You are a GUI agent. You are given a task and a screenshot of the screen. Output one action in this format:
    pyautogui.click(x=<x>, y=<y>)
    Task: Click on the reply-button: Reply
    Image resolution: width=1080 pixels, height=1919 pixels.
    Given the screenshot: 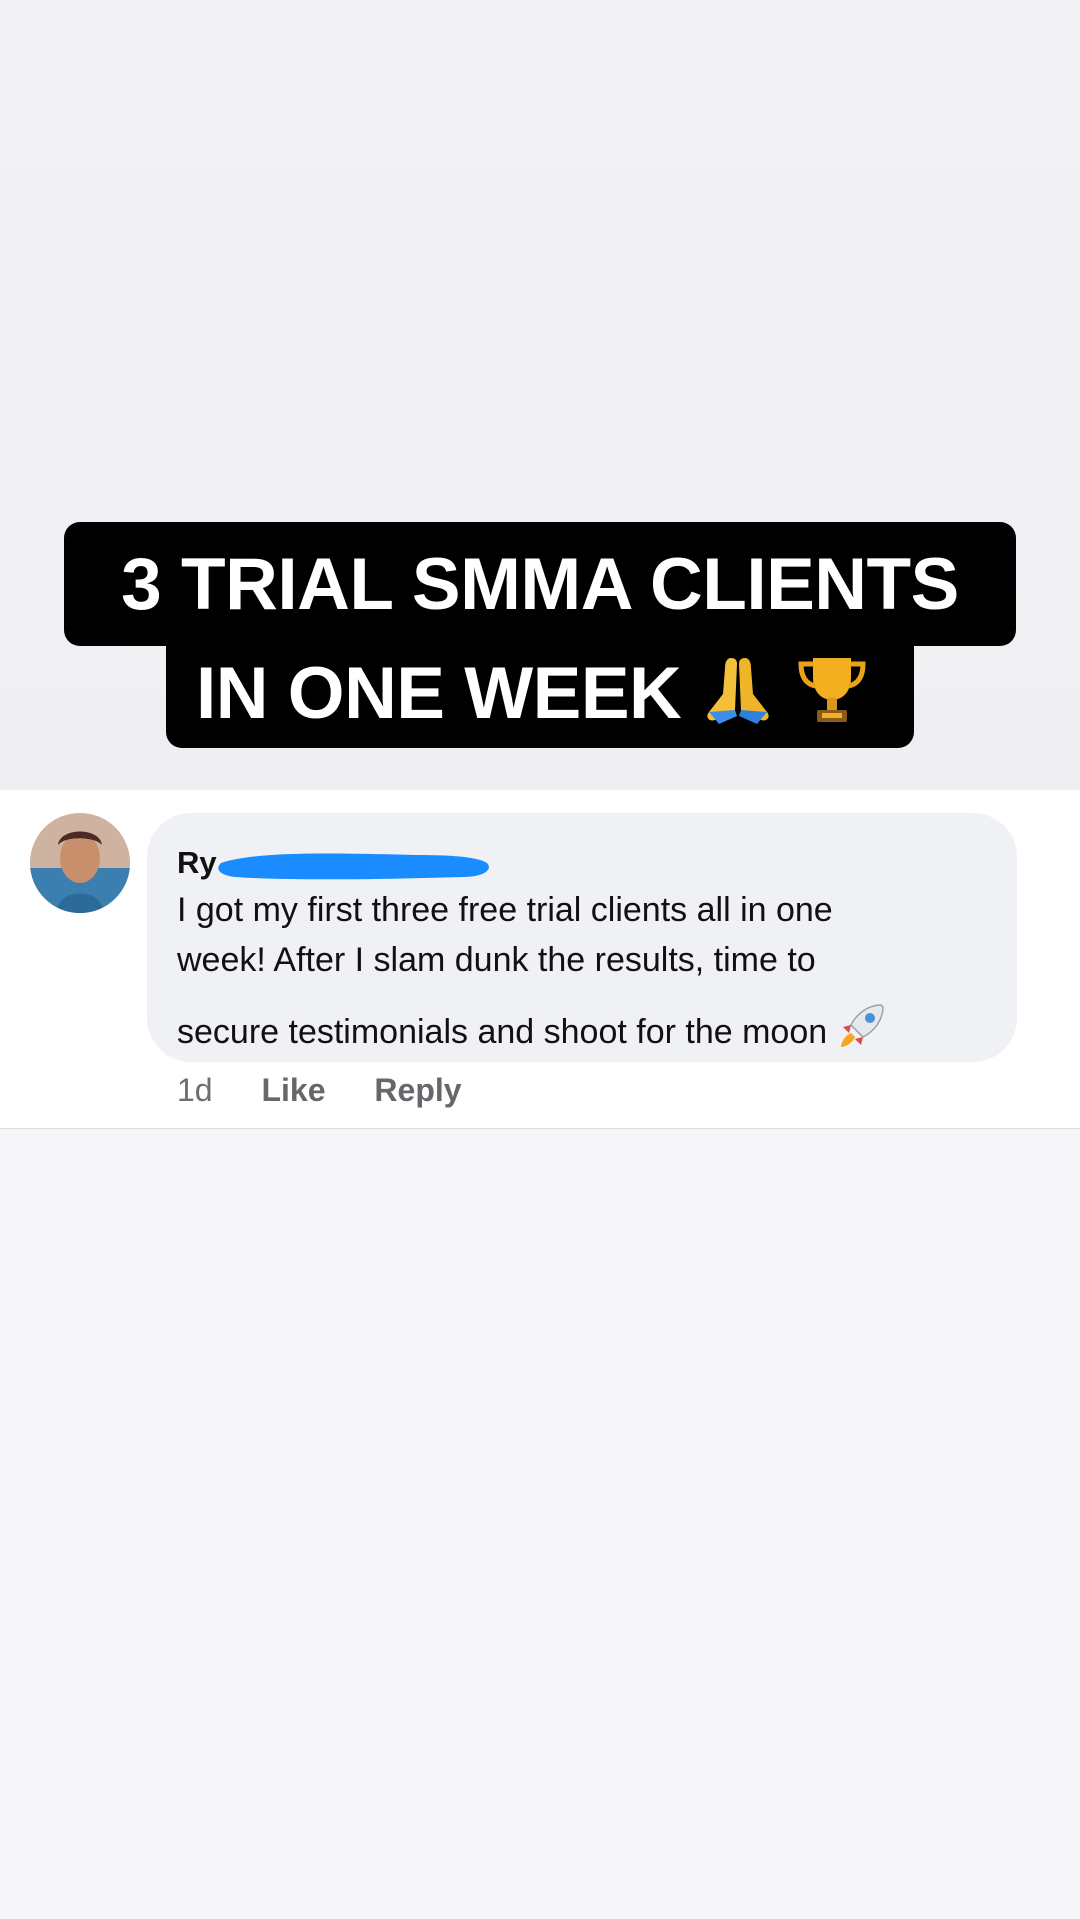 What is the action you would take?
    pyautogui.click(x=417, y=1090)
    